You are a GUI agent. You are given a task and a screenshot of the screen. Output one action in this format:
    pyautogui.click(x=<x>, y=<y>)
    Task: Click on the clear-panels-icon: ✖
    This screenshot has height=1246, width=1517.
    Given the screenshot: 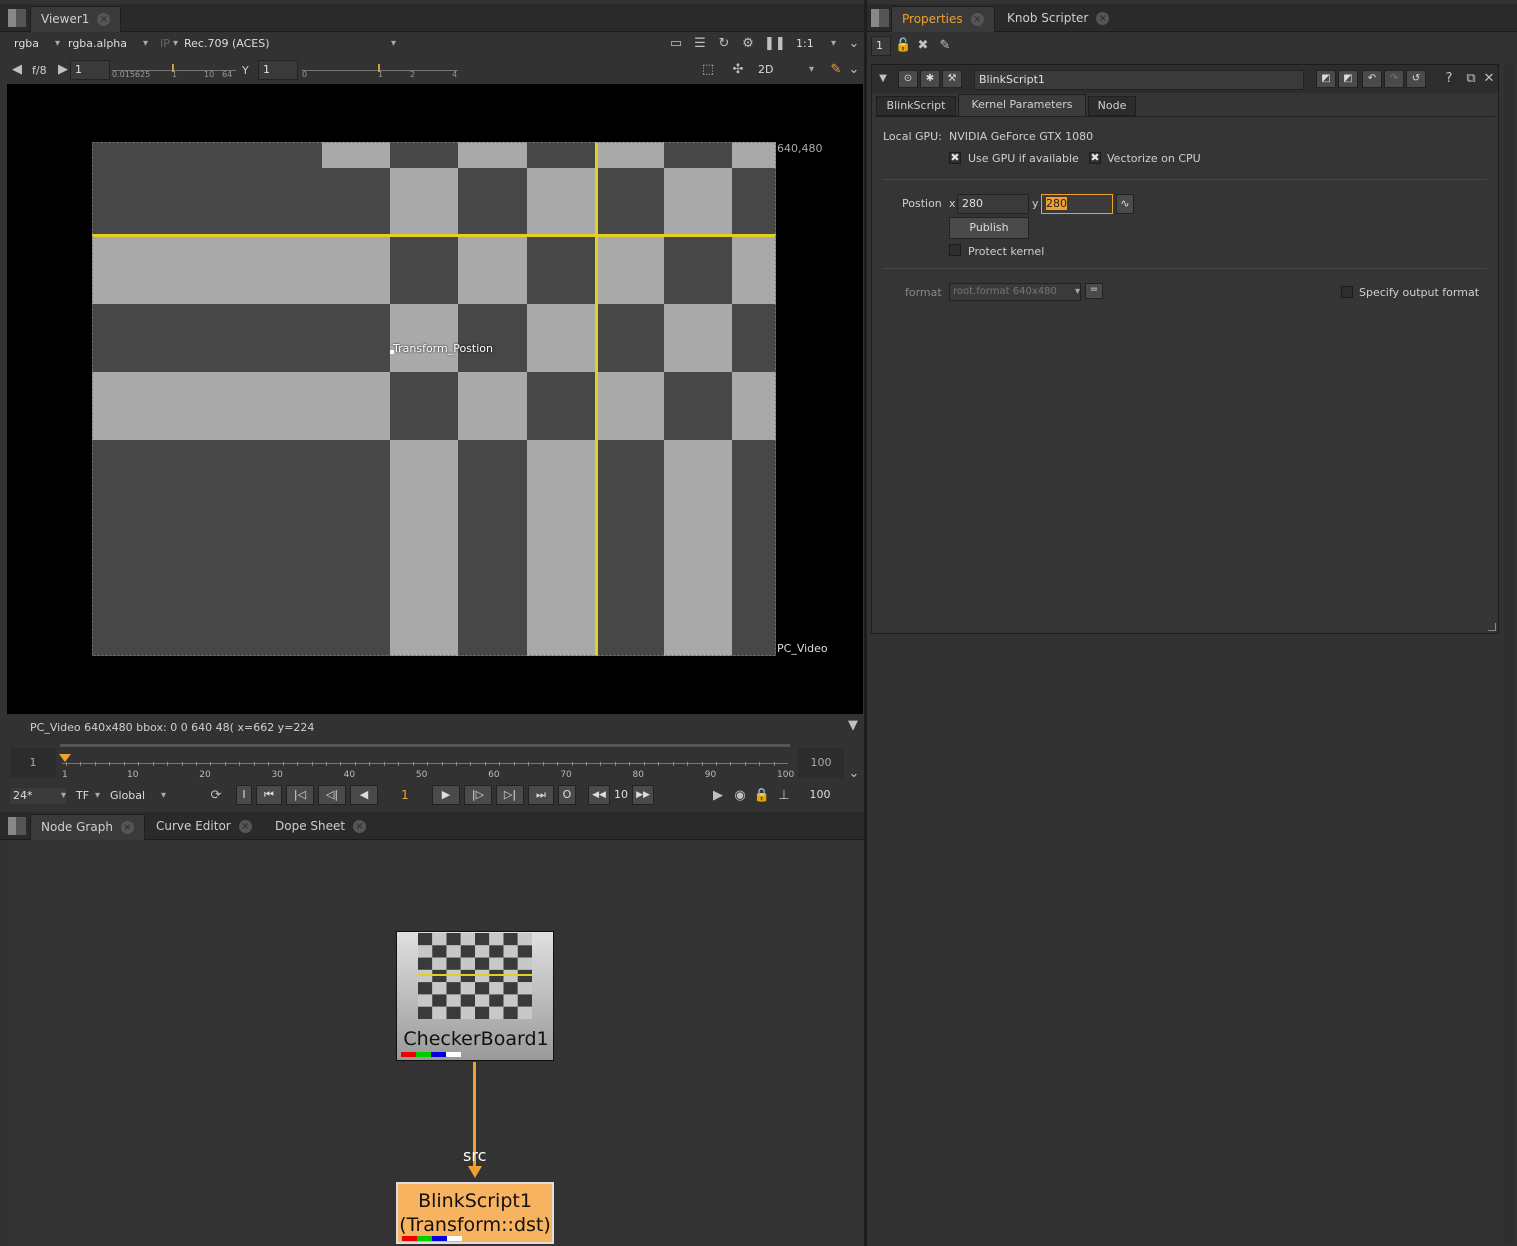 What is the action you would take?
    pyautogui.click(x=923, y=46)
    